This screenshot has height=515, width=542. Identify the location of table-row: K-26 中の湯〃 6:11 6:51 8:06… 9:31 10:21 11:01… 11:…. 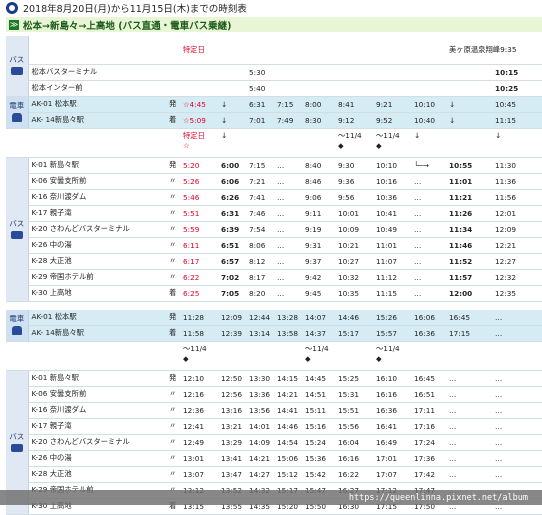
(274, 245).